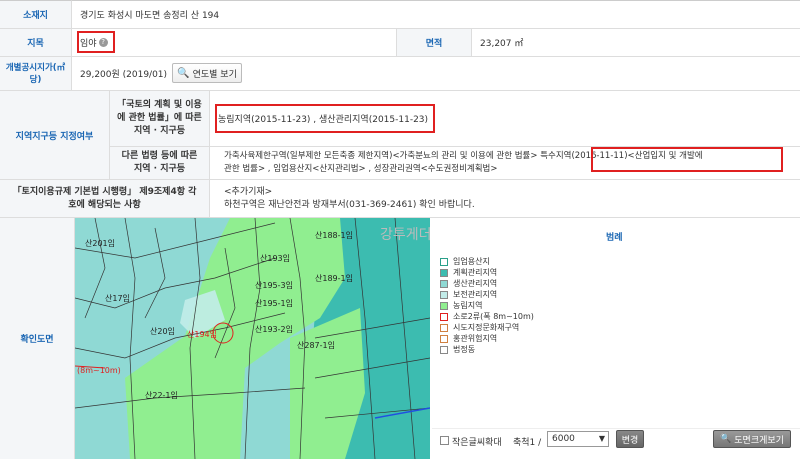  Describe the element at coordinates (468, 272) in the screenshot. I see `legend-item: 계획관리지역` at that location.